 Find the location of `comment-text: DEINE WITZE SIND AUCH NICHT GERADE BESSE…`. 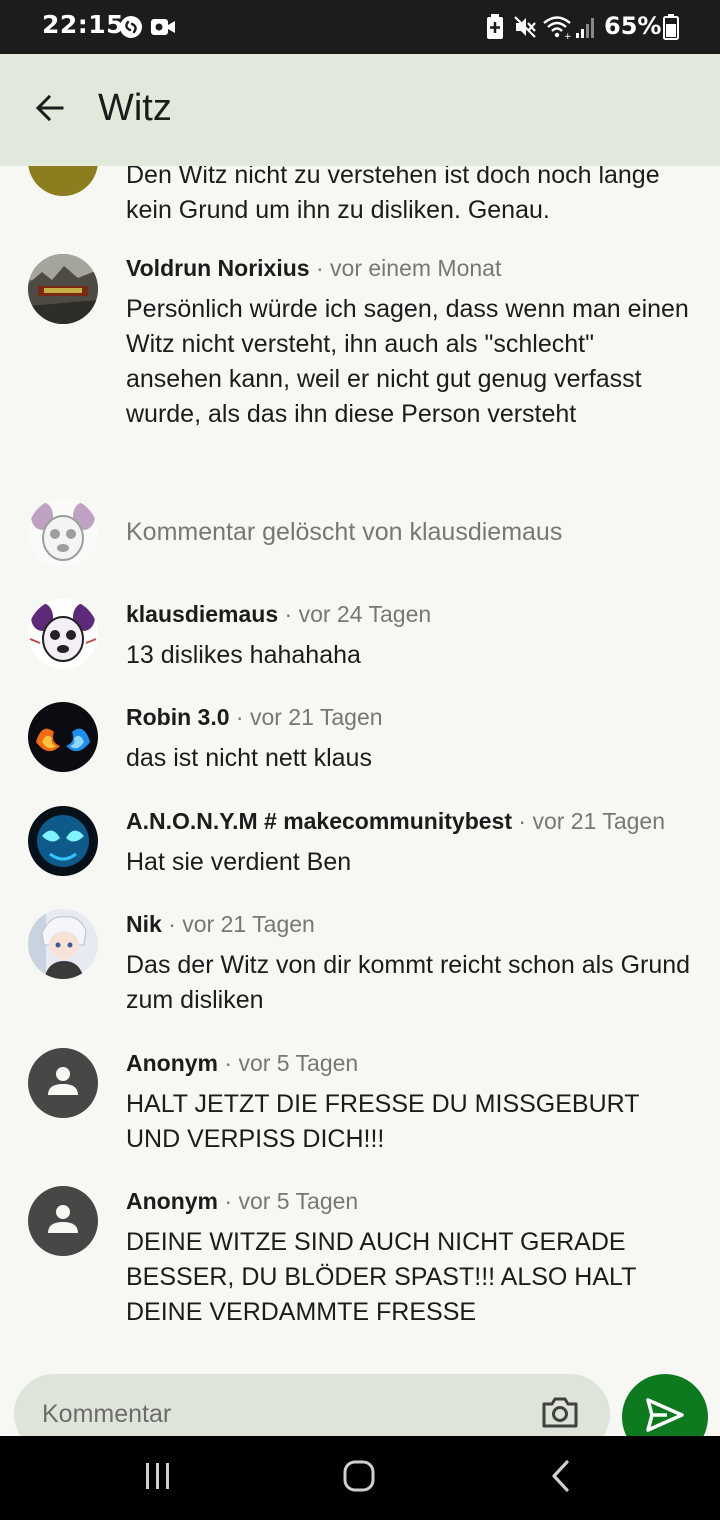

comment-text: DEINE WITZE SIND AUCH NICHT GERADE BESSE… is located at coordinates (381, 1277).